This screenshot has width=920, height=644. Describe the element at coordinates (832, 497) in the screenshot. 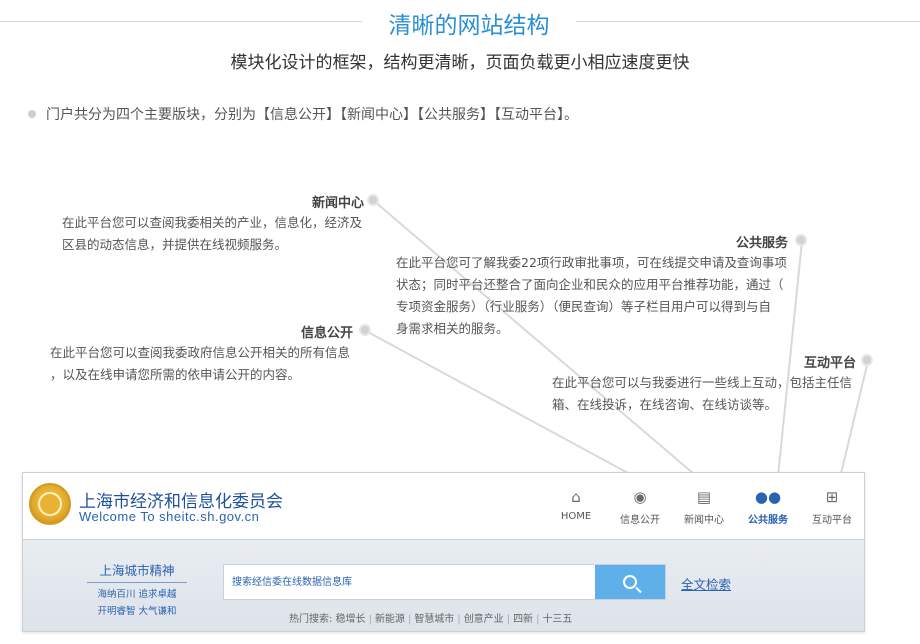

I see `grid-icon: ⊞` at that location.